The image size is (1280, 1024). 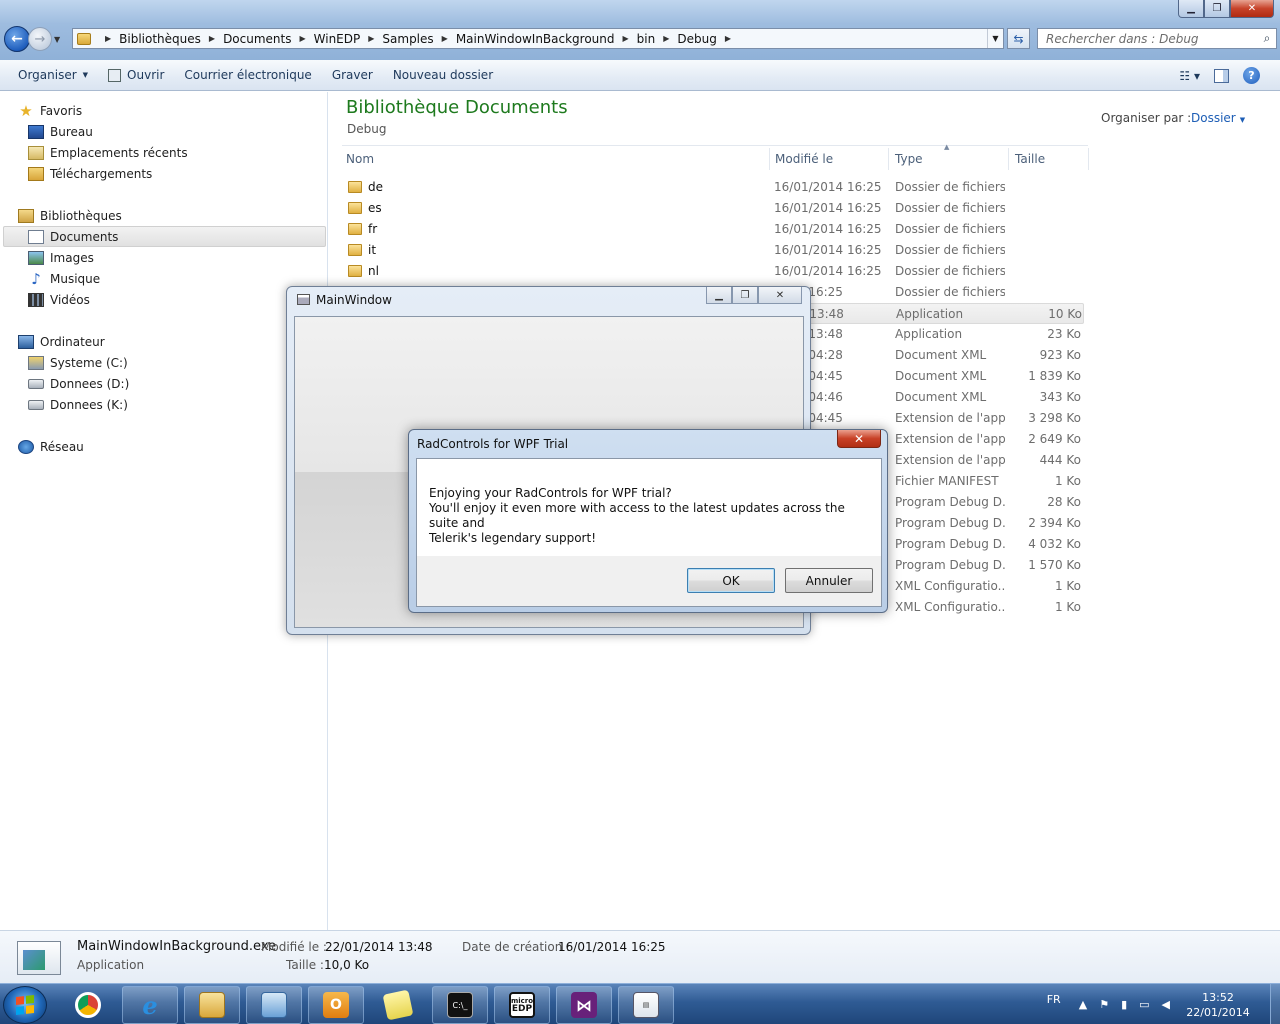 What do you see at coordinates (1054, 999) in the screenshot?
I see `language-indicator: FR` at bounding box center [1054, 999].